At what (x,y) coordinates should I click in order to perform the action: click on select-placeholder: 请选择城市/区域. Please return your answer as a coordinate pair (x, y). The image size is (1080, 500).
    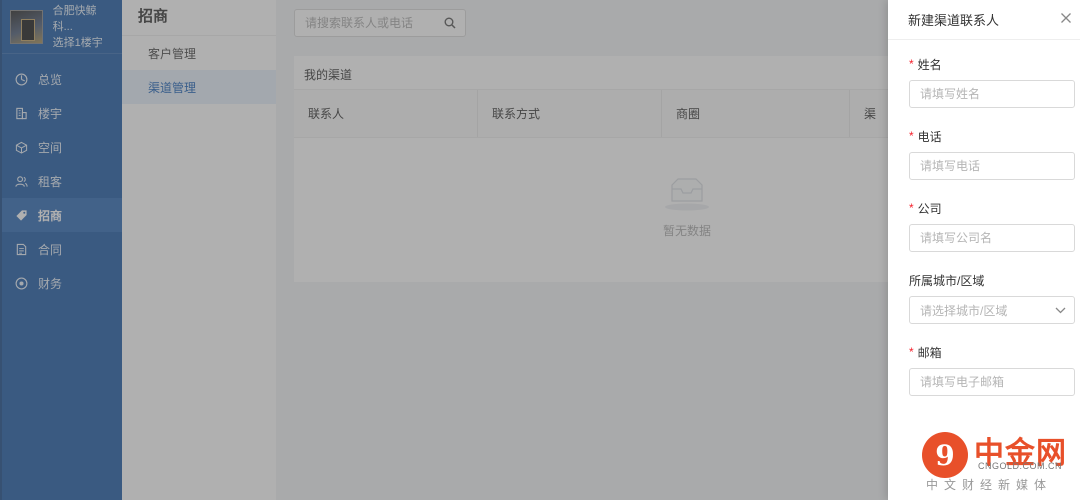
    Looking at the image, I should click on (964, 310).